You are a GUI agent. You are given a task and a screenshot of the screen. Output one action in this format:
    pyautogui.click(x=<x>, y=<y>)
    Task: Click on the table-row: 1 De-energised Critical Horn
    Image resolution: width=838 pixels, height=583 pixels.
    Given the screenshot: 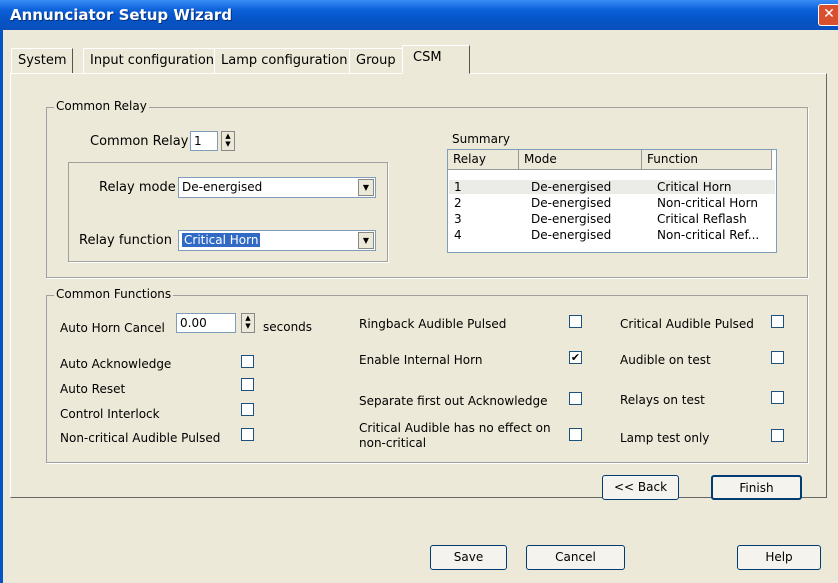 What is the action you would take?
    pyautogui.click(x=612, y=187)
    